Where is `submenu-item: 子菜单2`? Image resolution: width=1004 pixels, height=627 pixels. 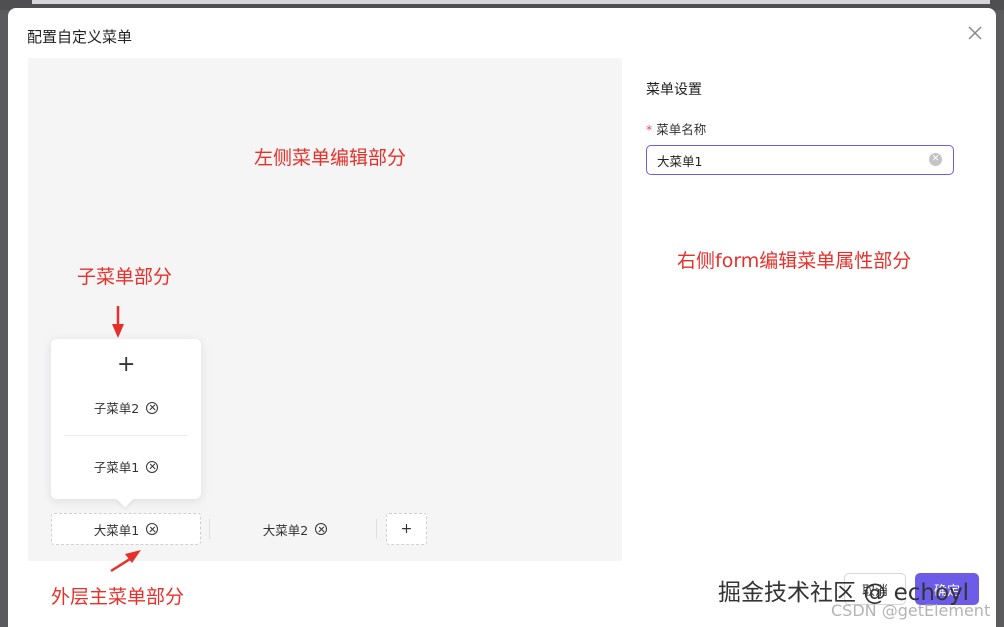
submenu-item: 子菜单2 is located at coordinates (126, 407).